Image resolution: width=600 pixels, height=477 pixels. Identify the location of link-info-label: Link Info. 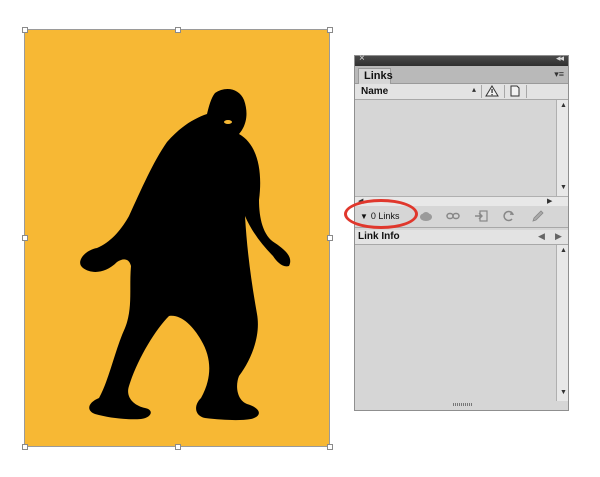
(379, 236).